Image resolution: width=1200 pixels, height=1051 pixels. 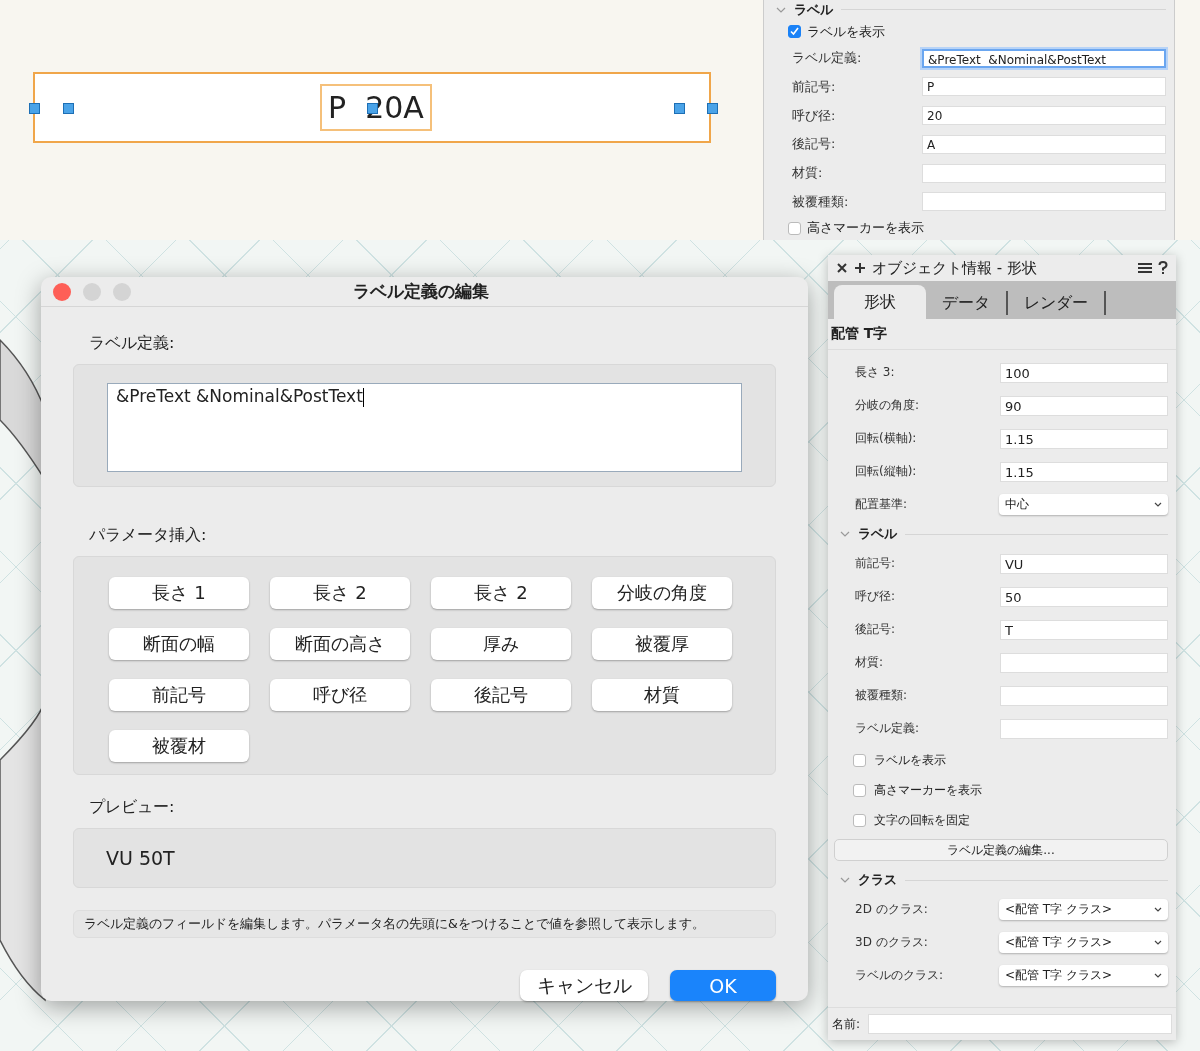 I want to click on field-label: 回転(横軸):, so click(x=886, y=438).